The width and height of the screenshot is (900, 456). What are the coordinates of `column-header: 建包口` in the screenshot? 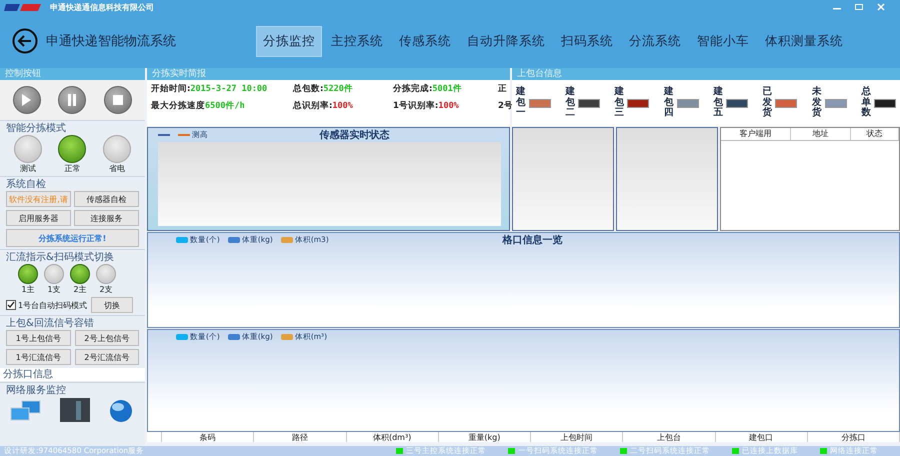 It's located at (762, 437).